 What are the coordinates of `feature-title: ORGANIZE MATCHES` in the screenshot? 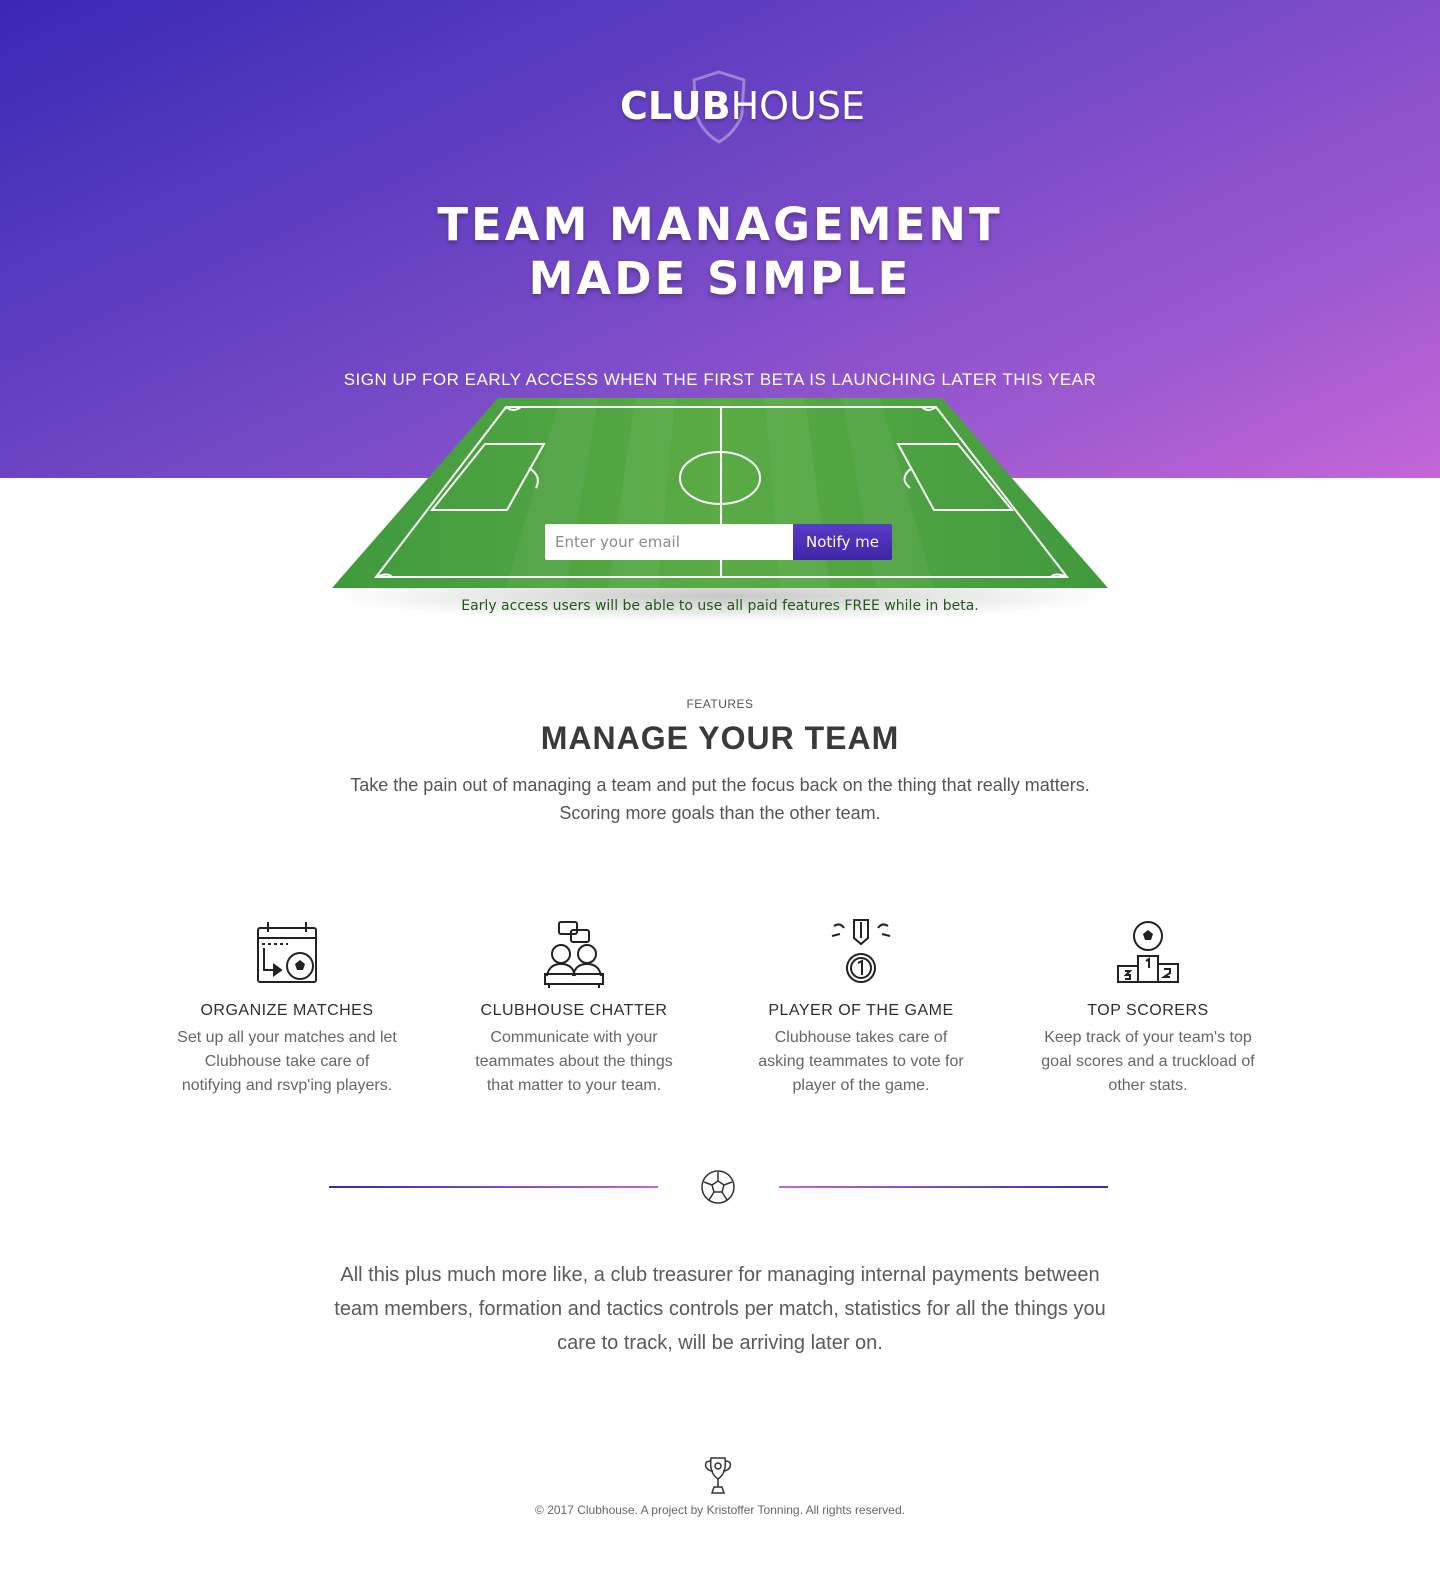 It's located at (287, 1010).